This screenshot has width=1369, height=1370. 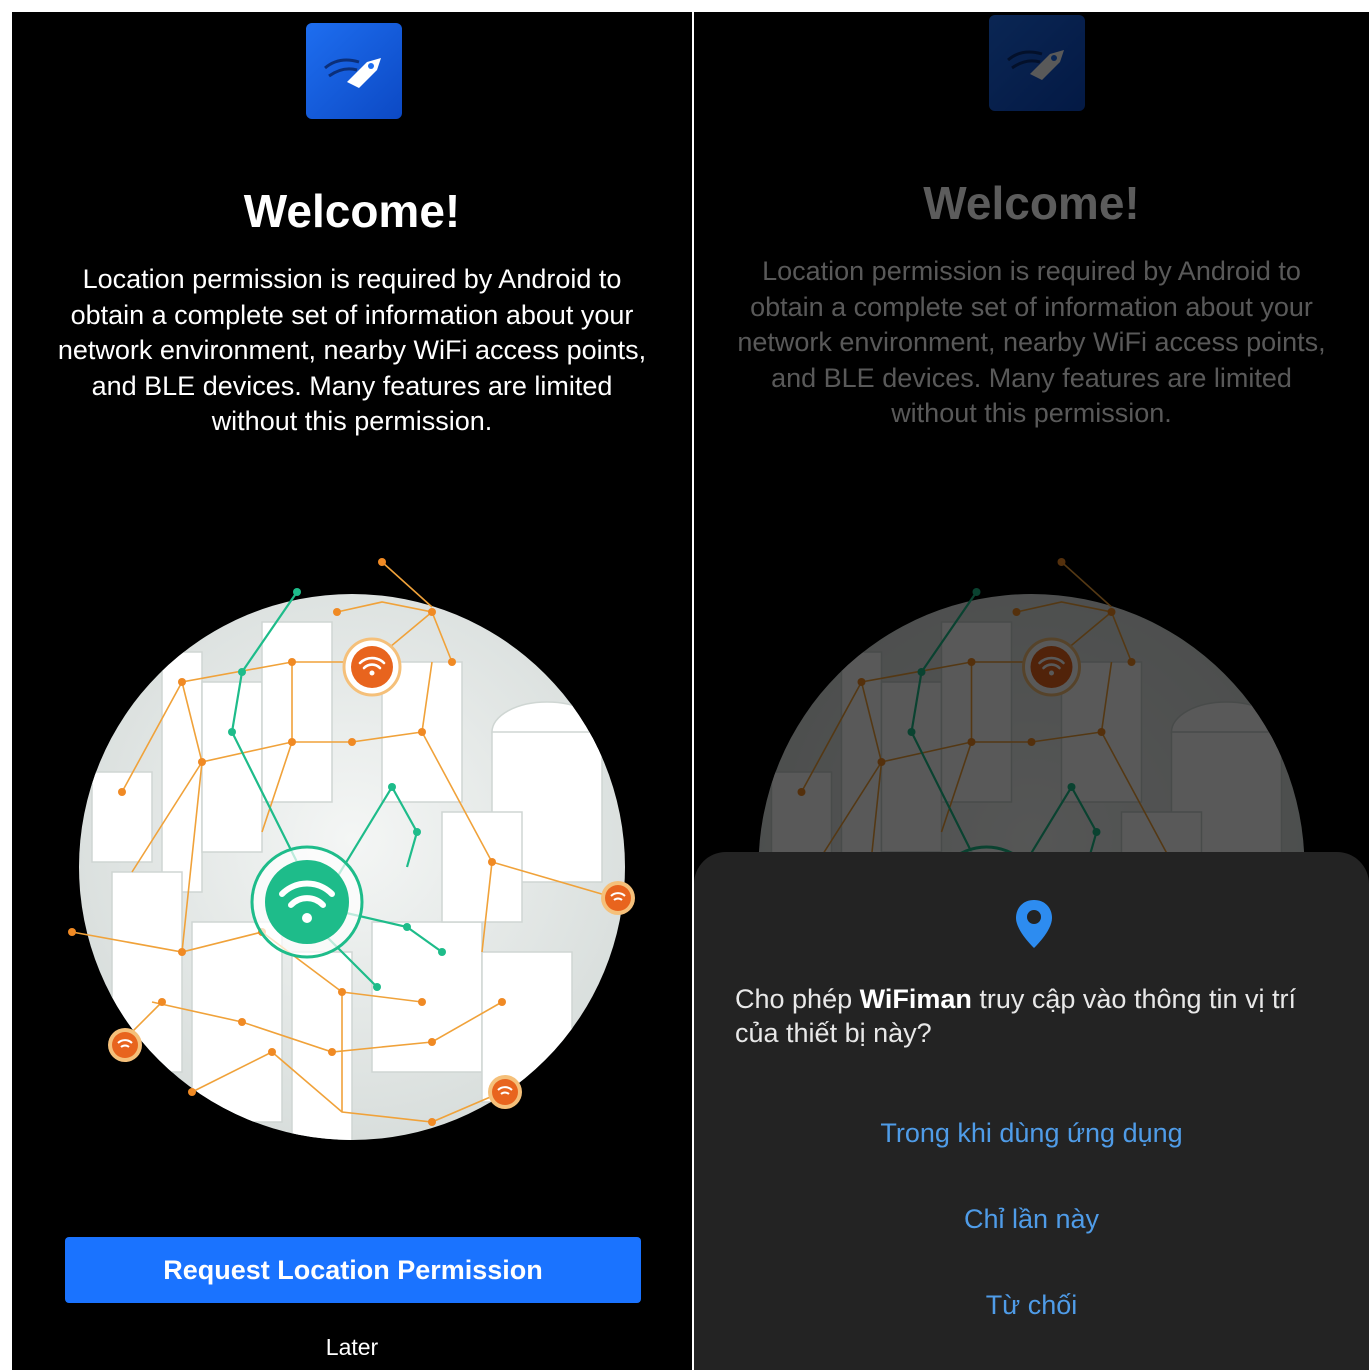 What do you see at coordinates (1034, 924) in the screenshot?
I see `location-pin-icon` at bounding box center [1034, 924].